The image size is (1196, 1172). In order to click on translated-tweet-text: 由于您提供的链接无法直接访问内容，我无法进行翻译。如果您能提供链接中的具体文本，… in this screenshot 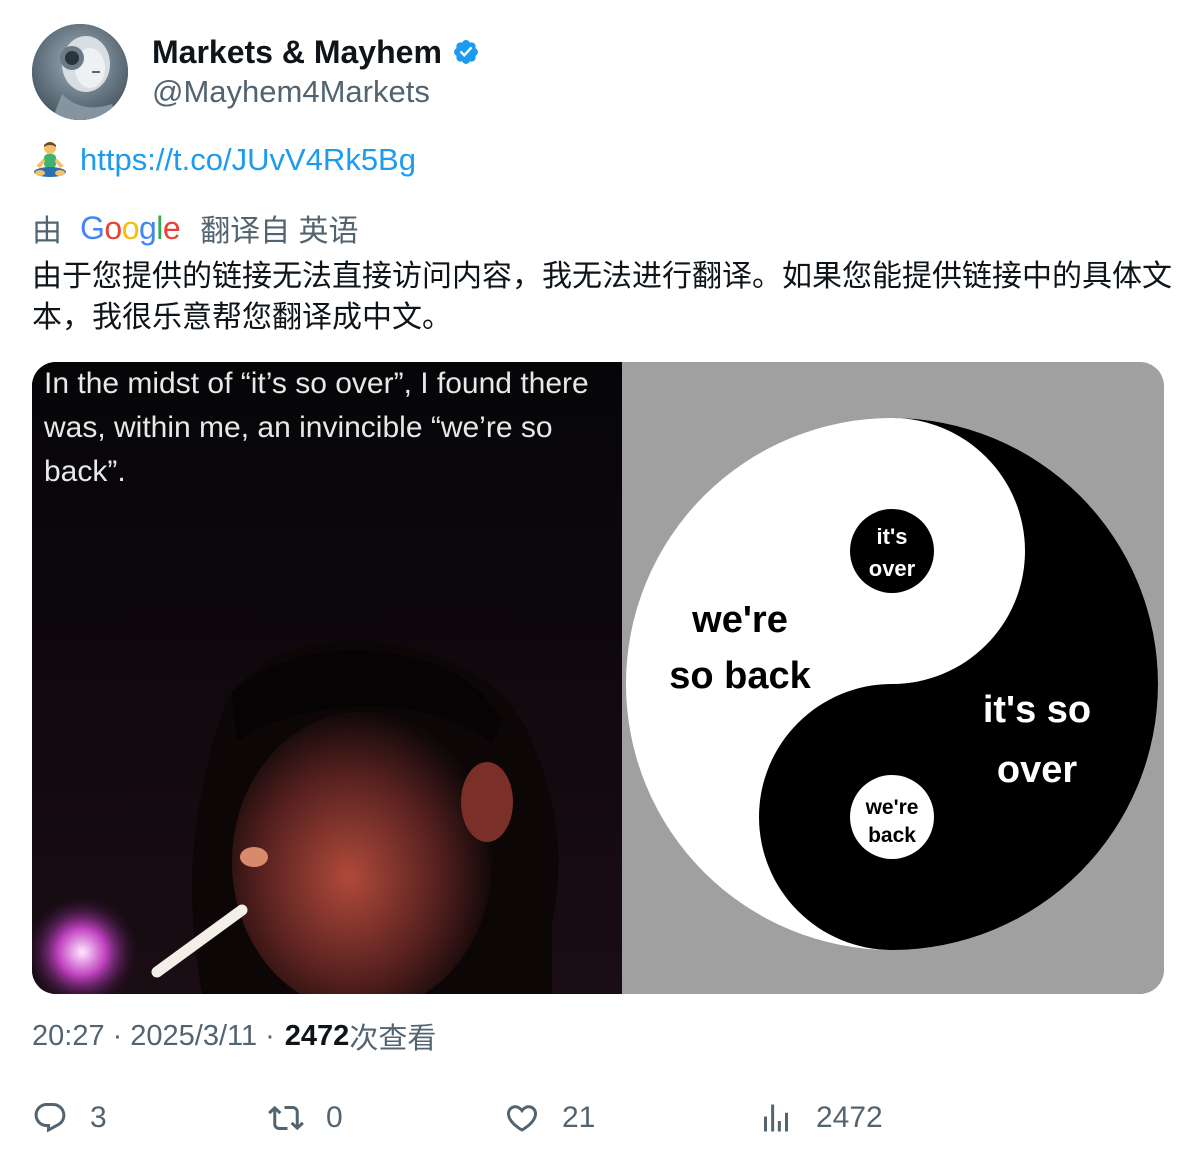, I will do `click(602, 297)`.